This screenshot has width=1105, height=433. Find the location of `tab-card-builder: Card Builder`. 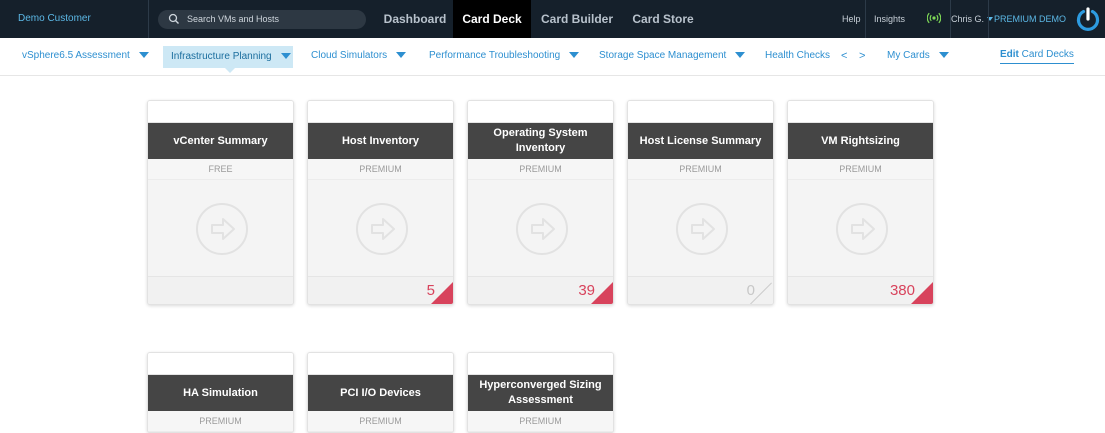

tab-card-builder: Card Builder is located at coordinates (577, 19).